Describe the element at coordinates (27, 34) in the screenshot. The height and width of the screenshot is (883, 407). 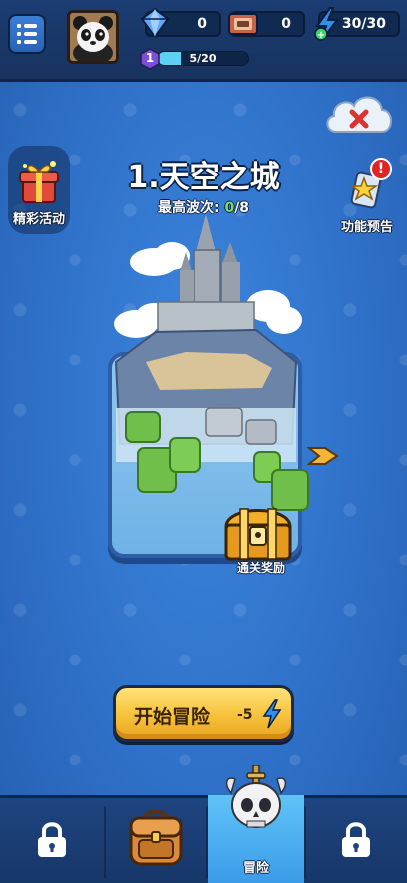
I see `menu-button` at that location.